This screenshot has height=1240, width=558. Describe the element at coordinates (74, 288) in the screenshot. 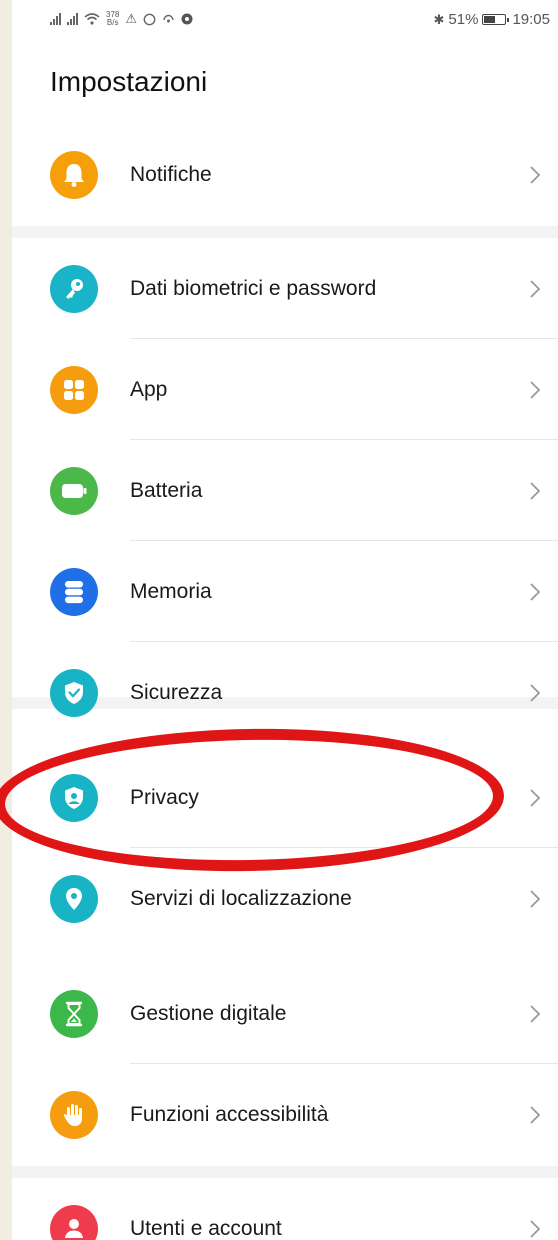

I see `key-icon` at that location.